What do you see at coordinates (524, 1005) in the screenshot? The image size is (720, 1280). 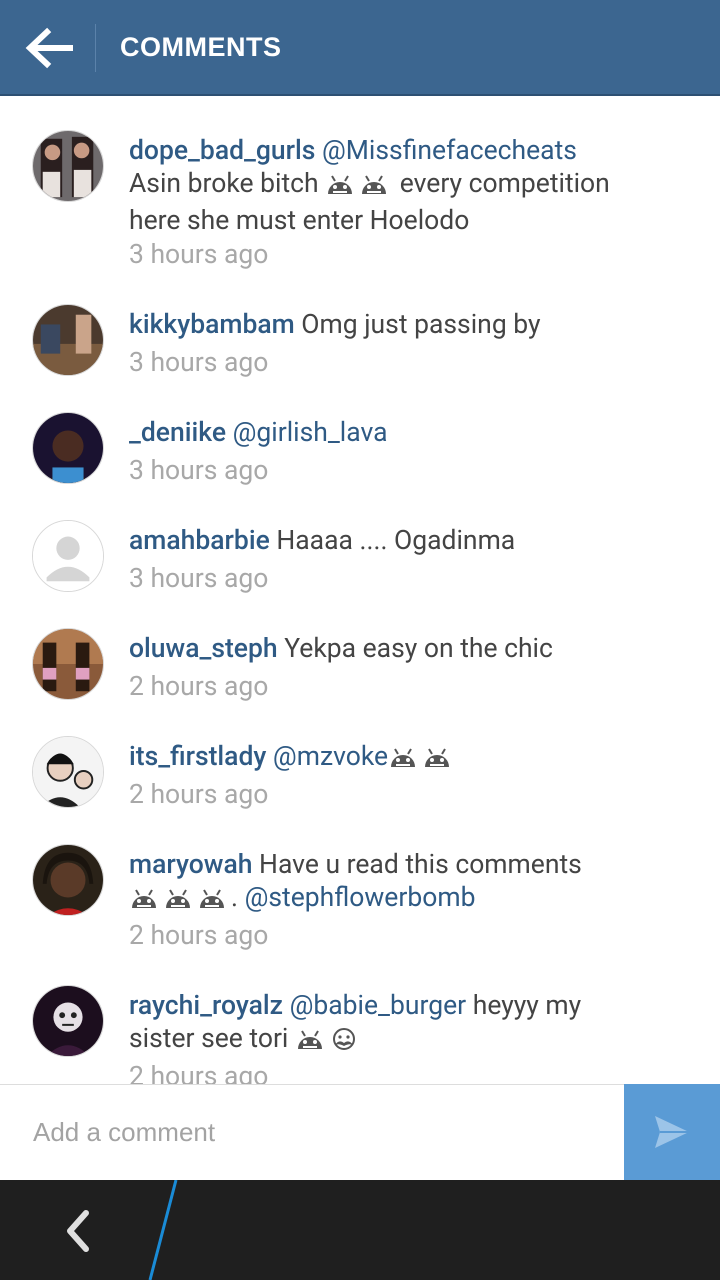 I see `comment-body: heyyy my` at bounding box center [524, 1005].